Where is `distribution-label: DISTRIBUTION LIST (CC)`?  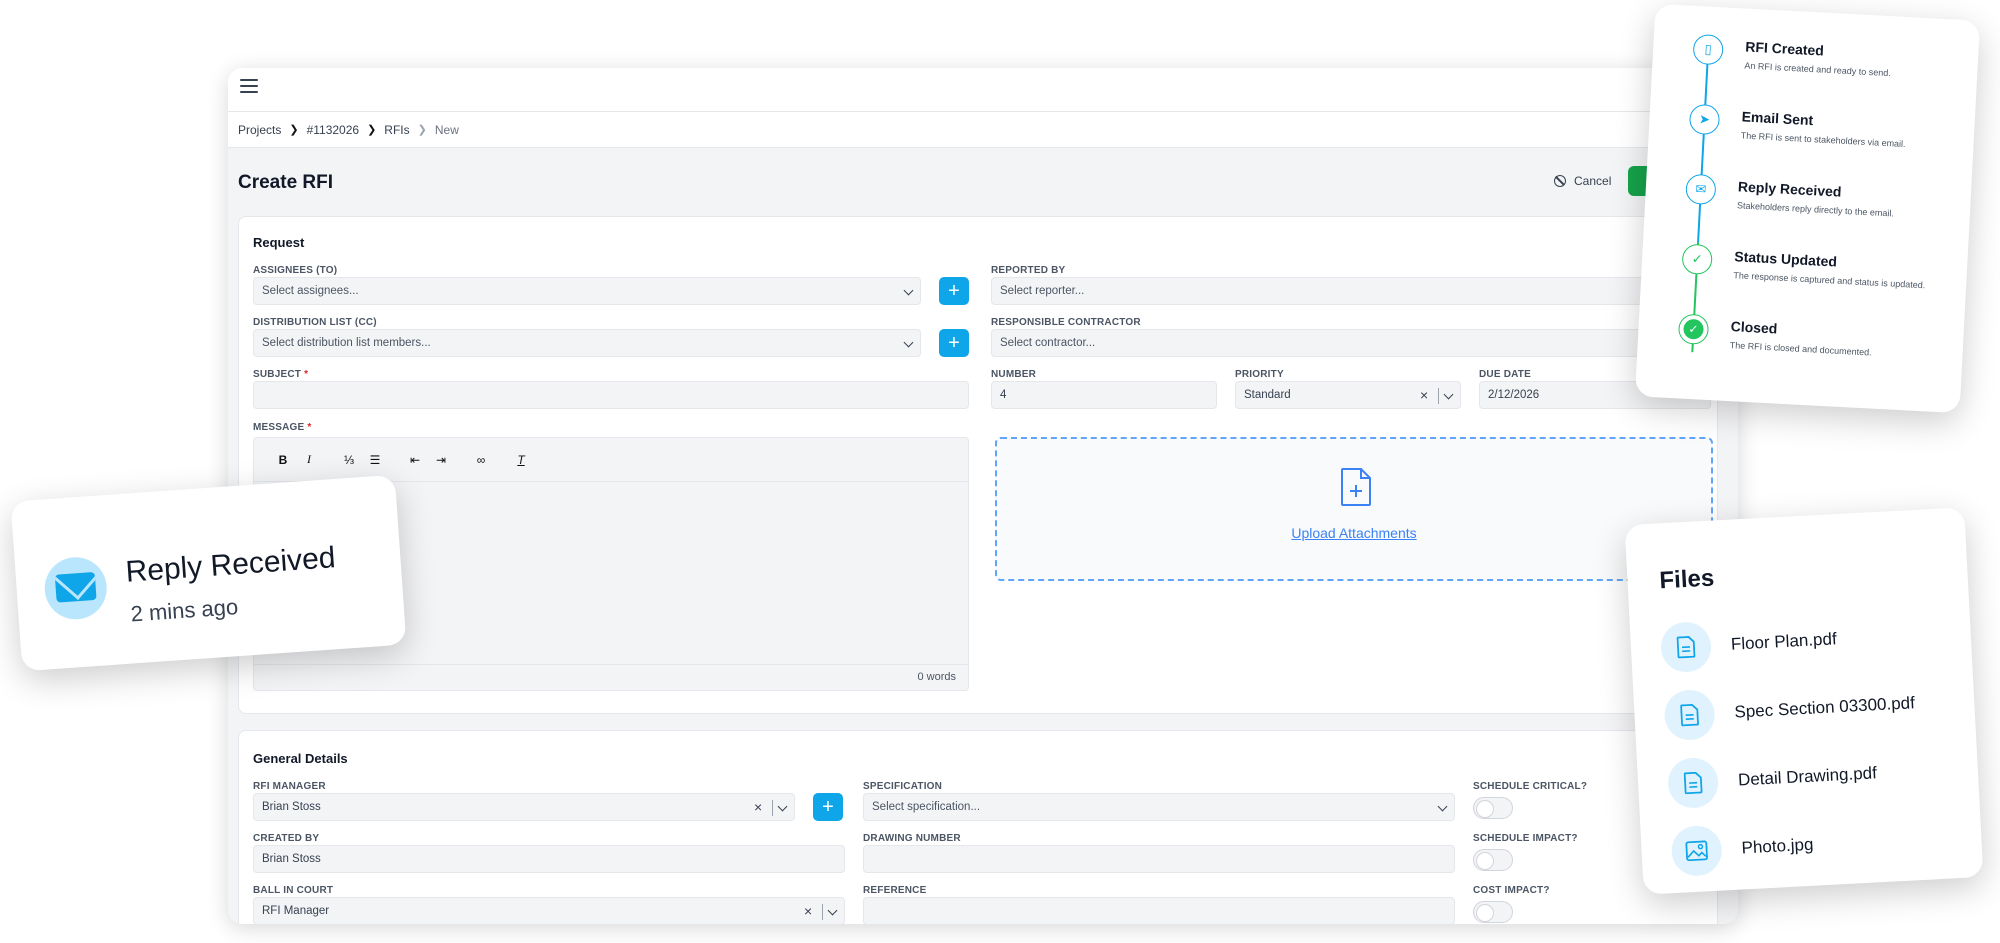 distribution-label: DISTRIBUTION LIST (CC) is located at coordinates (315, 322).